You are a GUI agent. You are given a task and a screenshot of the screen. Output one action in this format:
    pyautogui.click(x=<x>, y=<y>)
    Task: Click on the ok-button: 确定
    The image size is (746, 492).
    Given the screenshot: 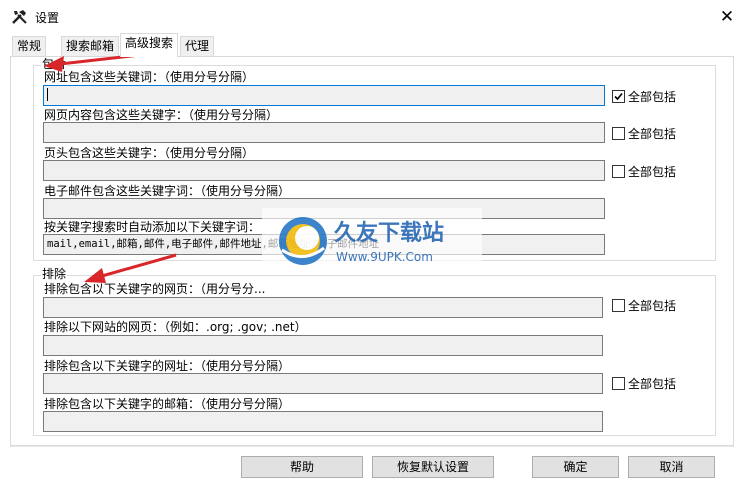 What is the action you would take?
    pyautogui.click(x=575, y=467)
    